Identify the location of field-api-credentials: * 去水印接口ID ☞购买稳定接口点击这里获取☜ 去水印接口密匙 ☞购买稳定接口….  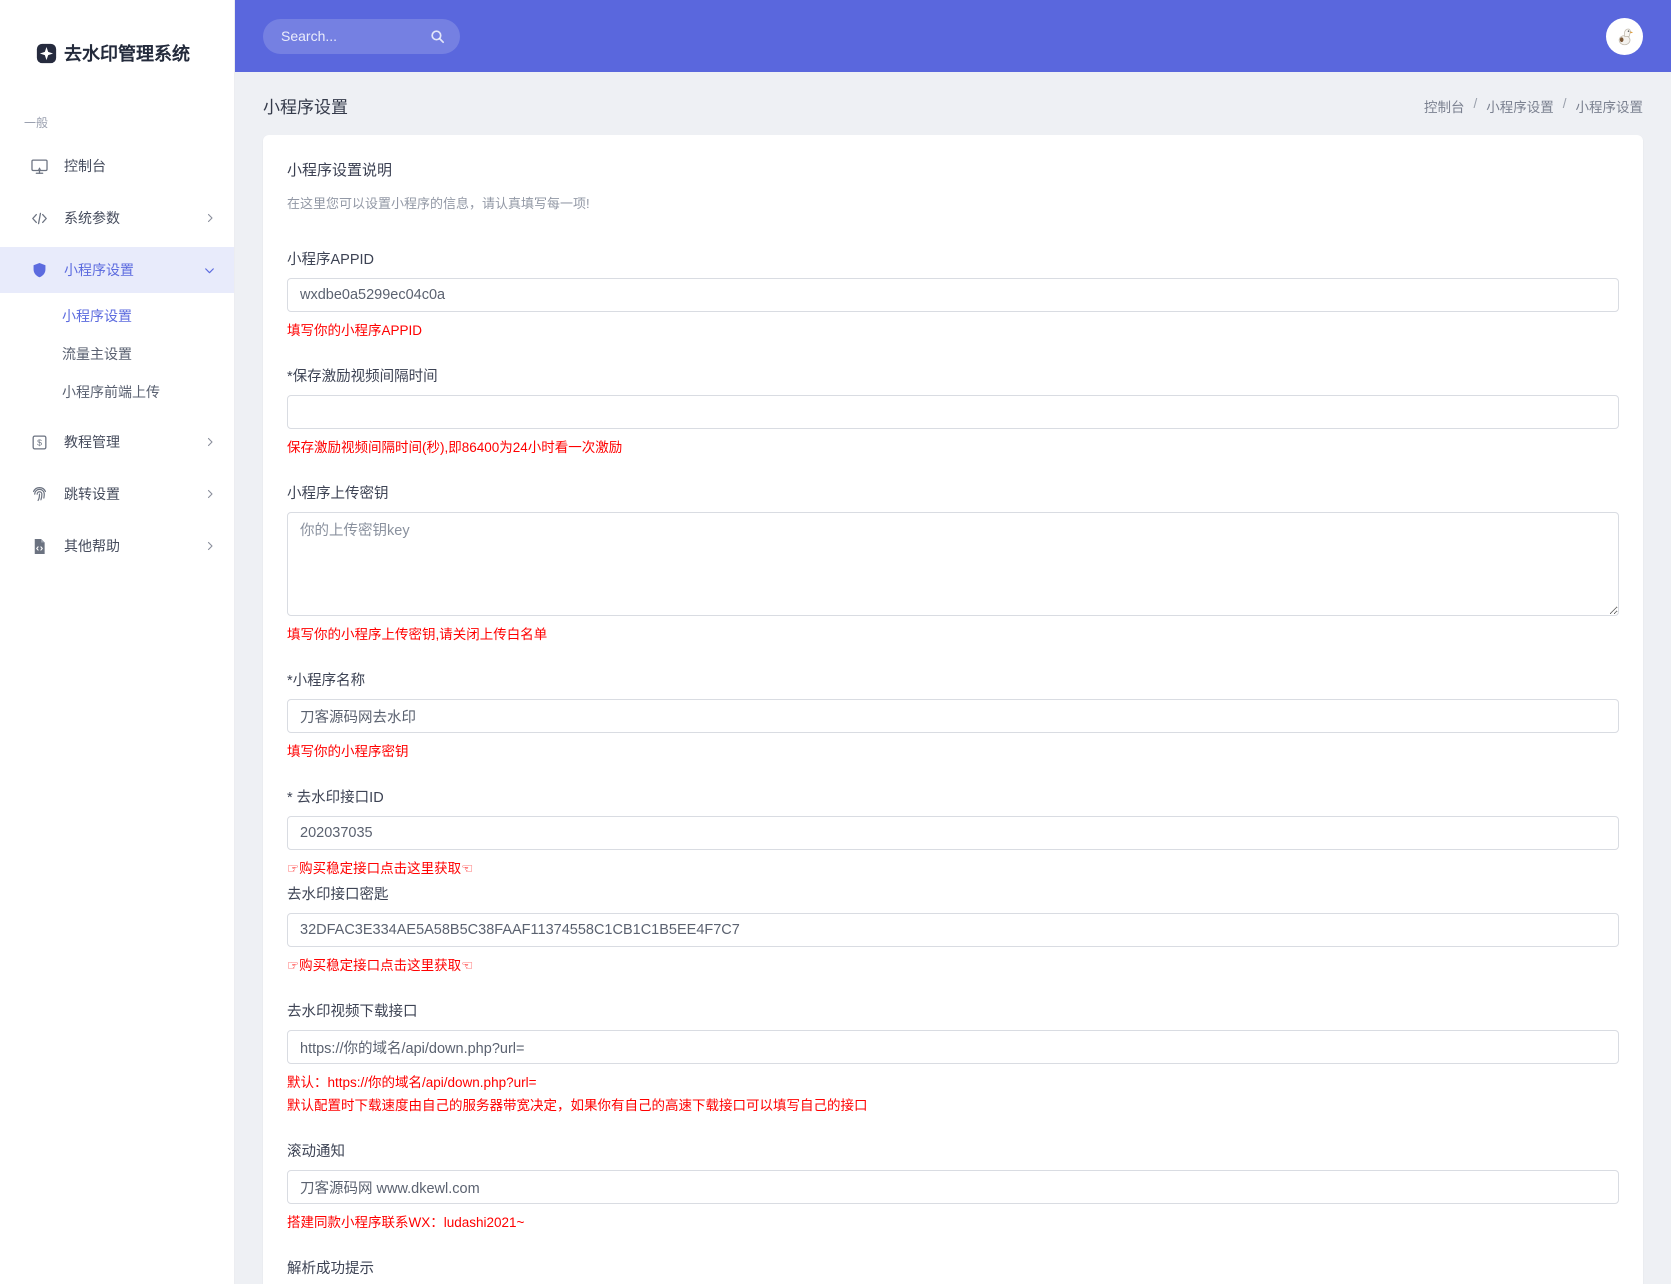
(953, 880).